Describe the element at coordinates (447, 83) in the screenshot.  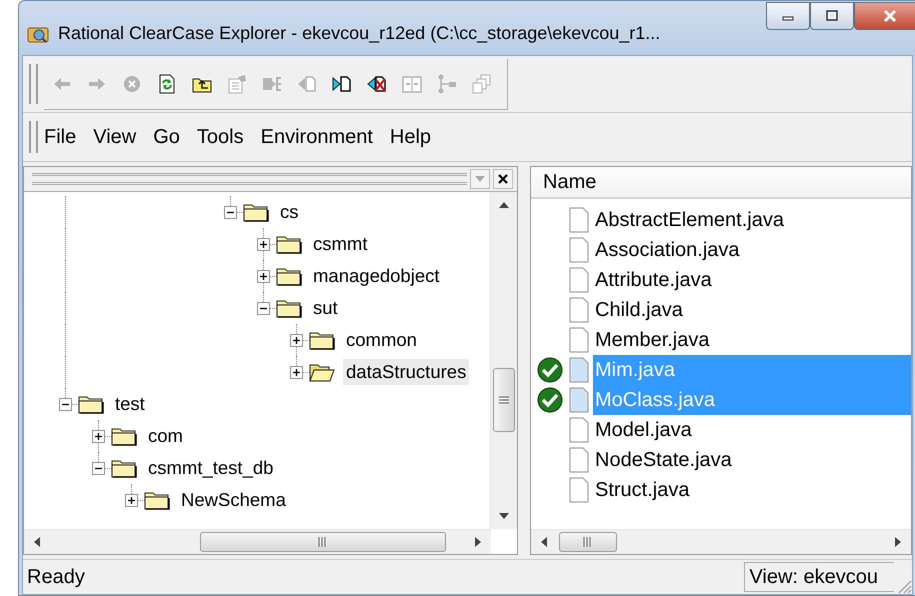
I see `version-tree-icon` at that location.